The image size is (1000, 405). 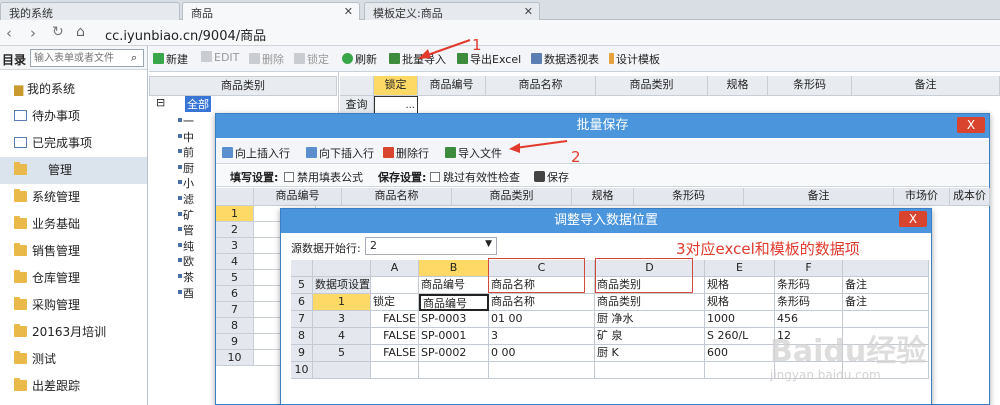 What do you see at coordinates (9, 33) in the screenshot?
I see `back-icon: ‹` at bounding box center [9, 33].